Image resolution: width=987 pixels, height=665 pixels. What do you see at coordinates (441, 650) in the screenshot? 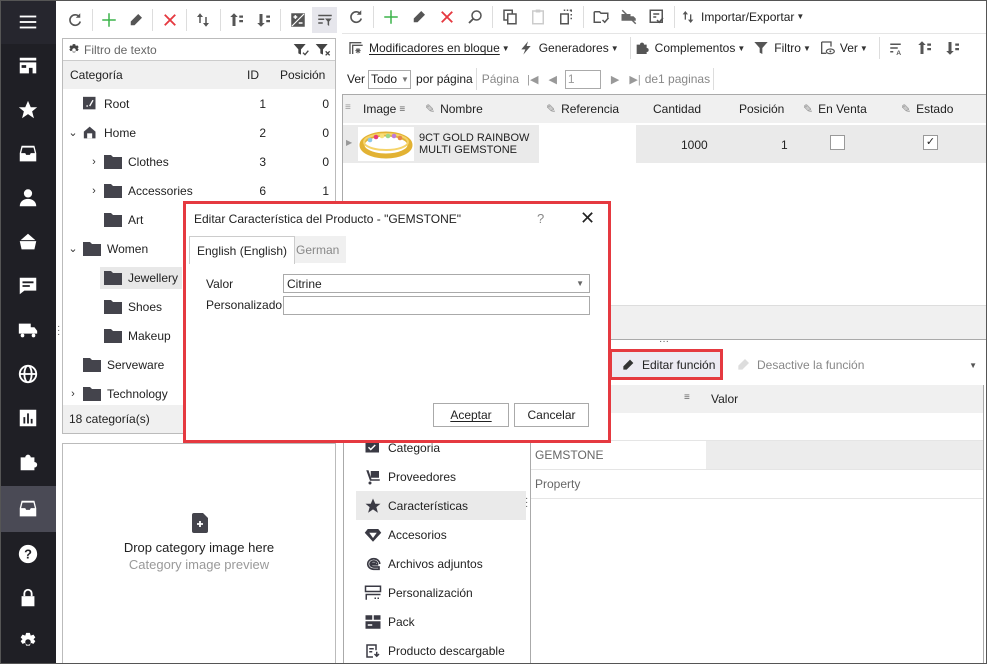
I see `section-producto-descargable: Producto descargable` at bounding box center [441, 650].